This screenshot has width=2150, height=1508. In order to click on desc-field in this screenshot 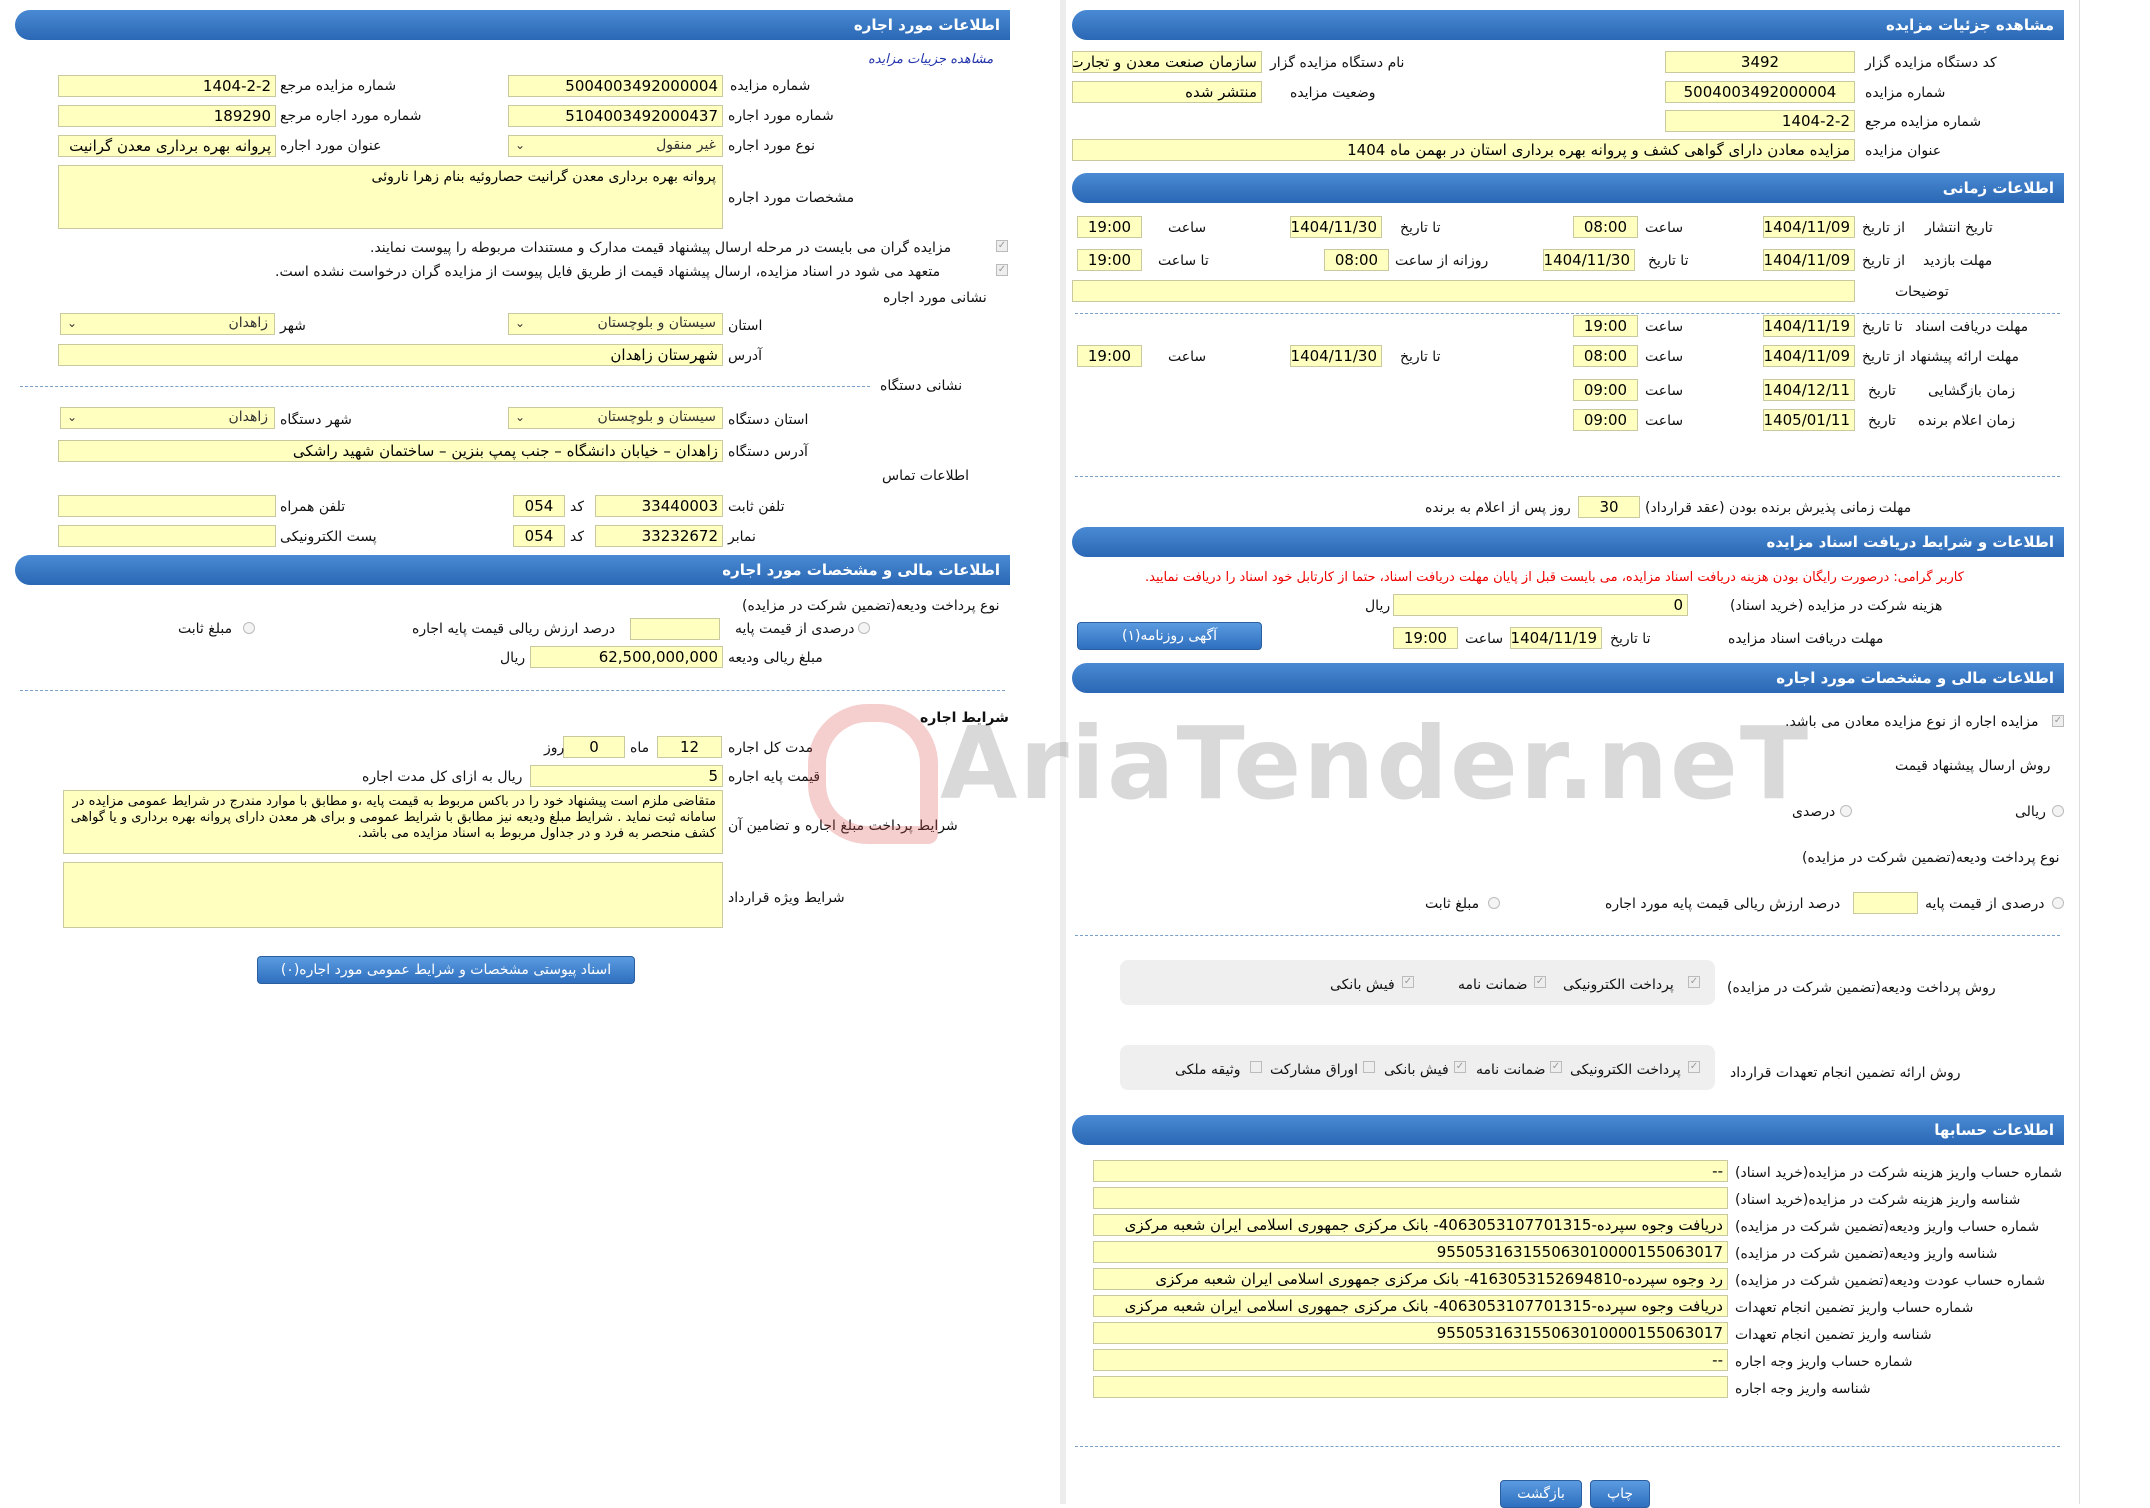, I will do `click(1463, 291)`.